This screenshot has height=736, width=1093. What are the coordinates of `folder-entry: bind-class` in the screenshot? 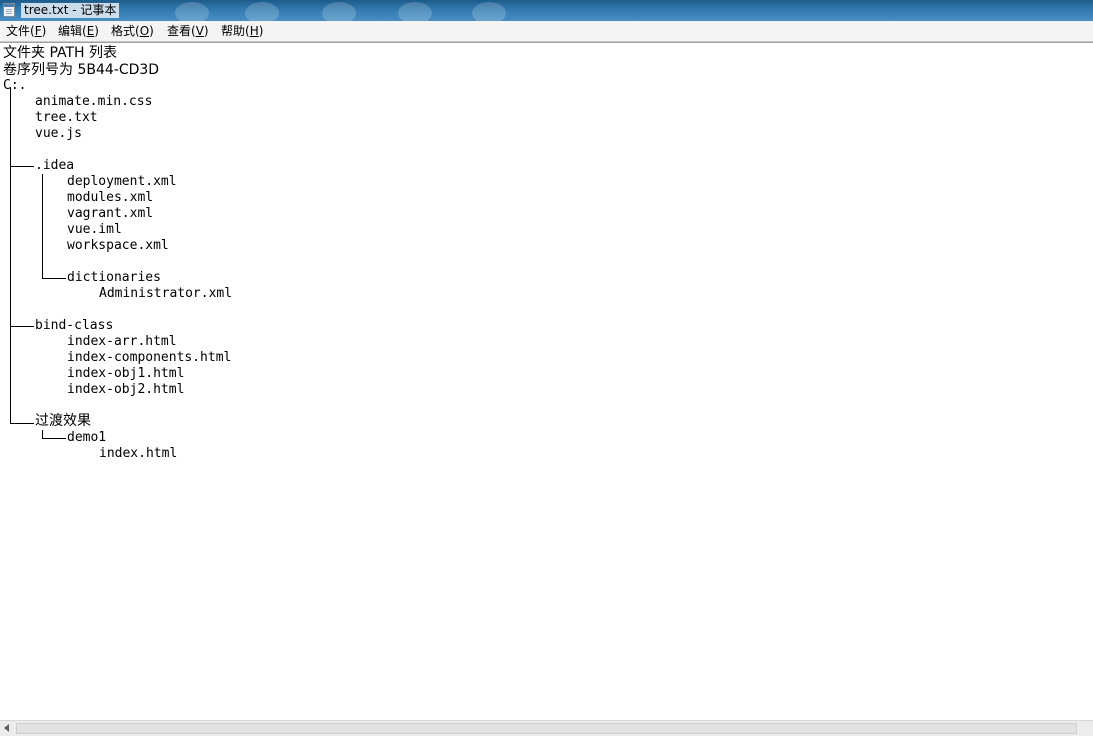 It's located at (74, 325).